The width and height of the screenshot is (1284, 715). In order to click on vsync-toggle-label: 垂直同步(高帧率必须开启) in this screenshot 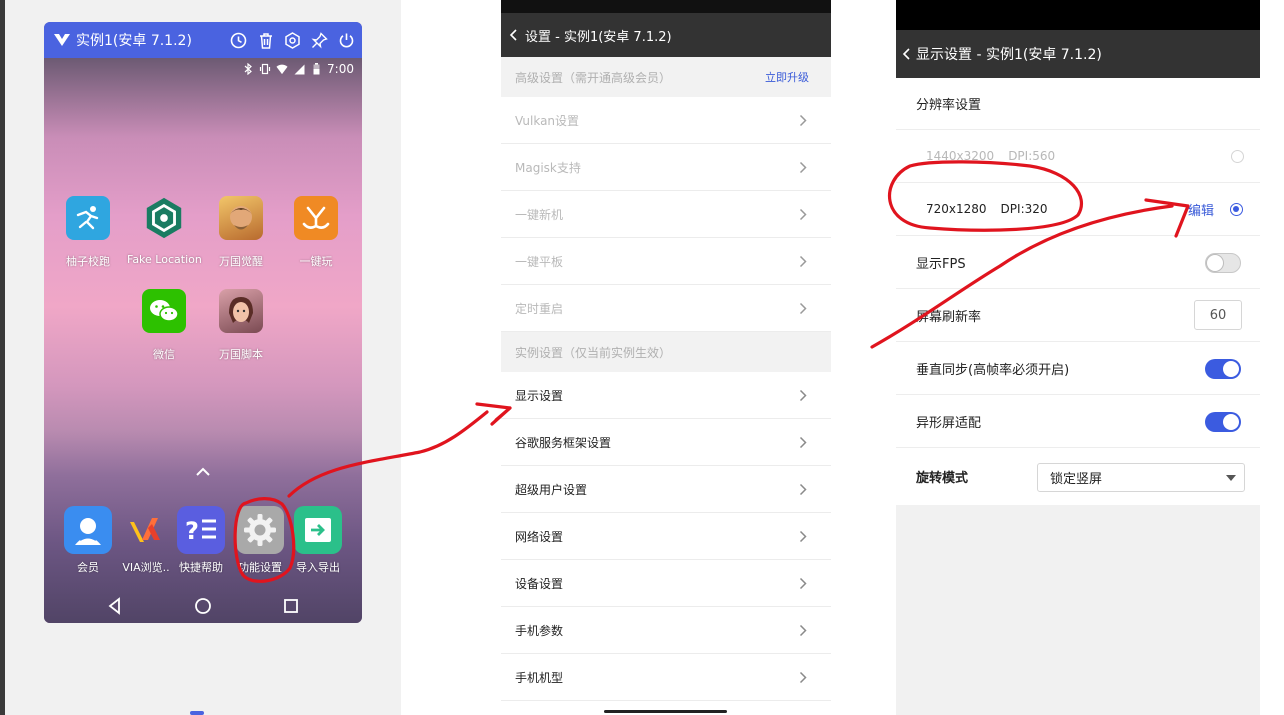, I will do `click(993, 370)`.